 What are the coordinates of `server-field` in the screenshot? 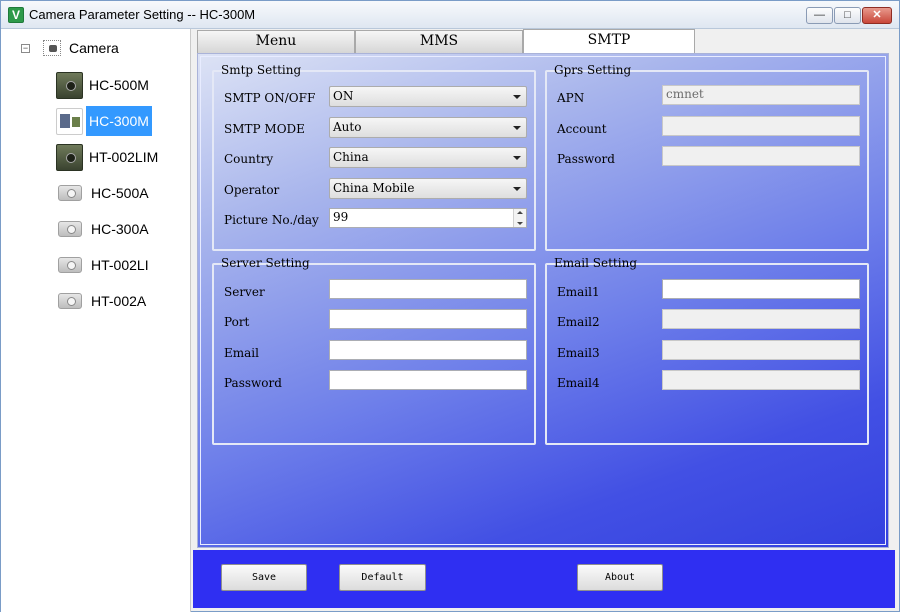 It's located at (428, 289).